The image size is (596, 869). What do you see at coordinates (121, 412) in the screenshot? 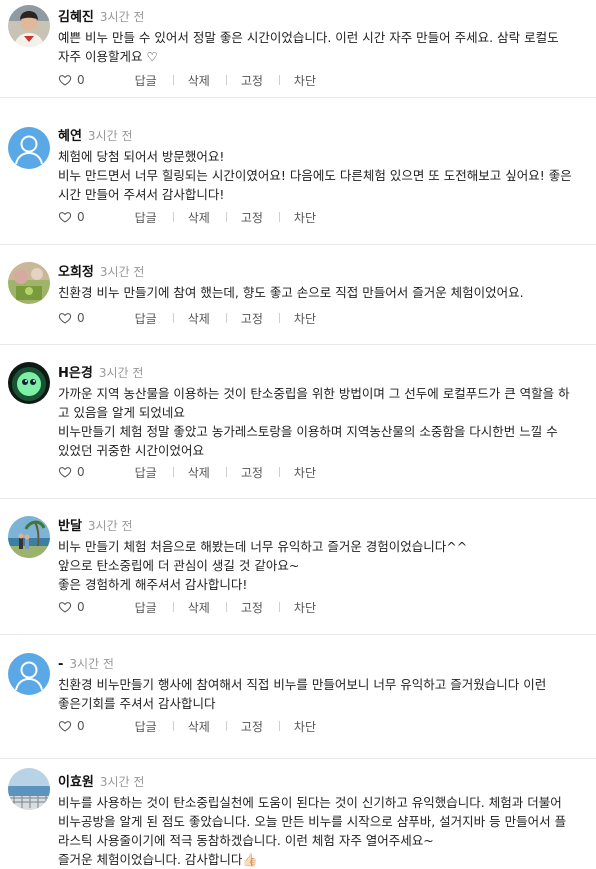
I see `comment-text-line: 고 있음을 알게 되었네요` at bounding box center [121, 412].